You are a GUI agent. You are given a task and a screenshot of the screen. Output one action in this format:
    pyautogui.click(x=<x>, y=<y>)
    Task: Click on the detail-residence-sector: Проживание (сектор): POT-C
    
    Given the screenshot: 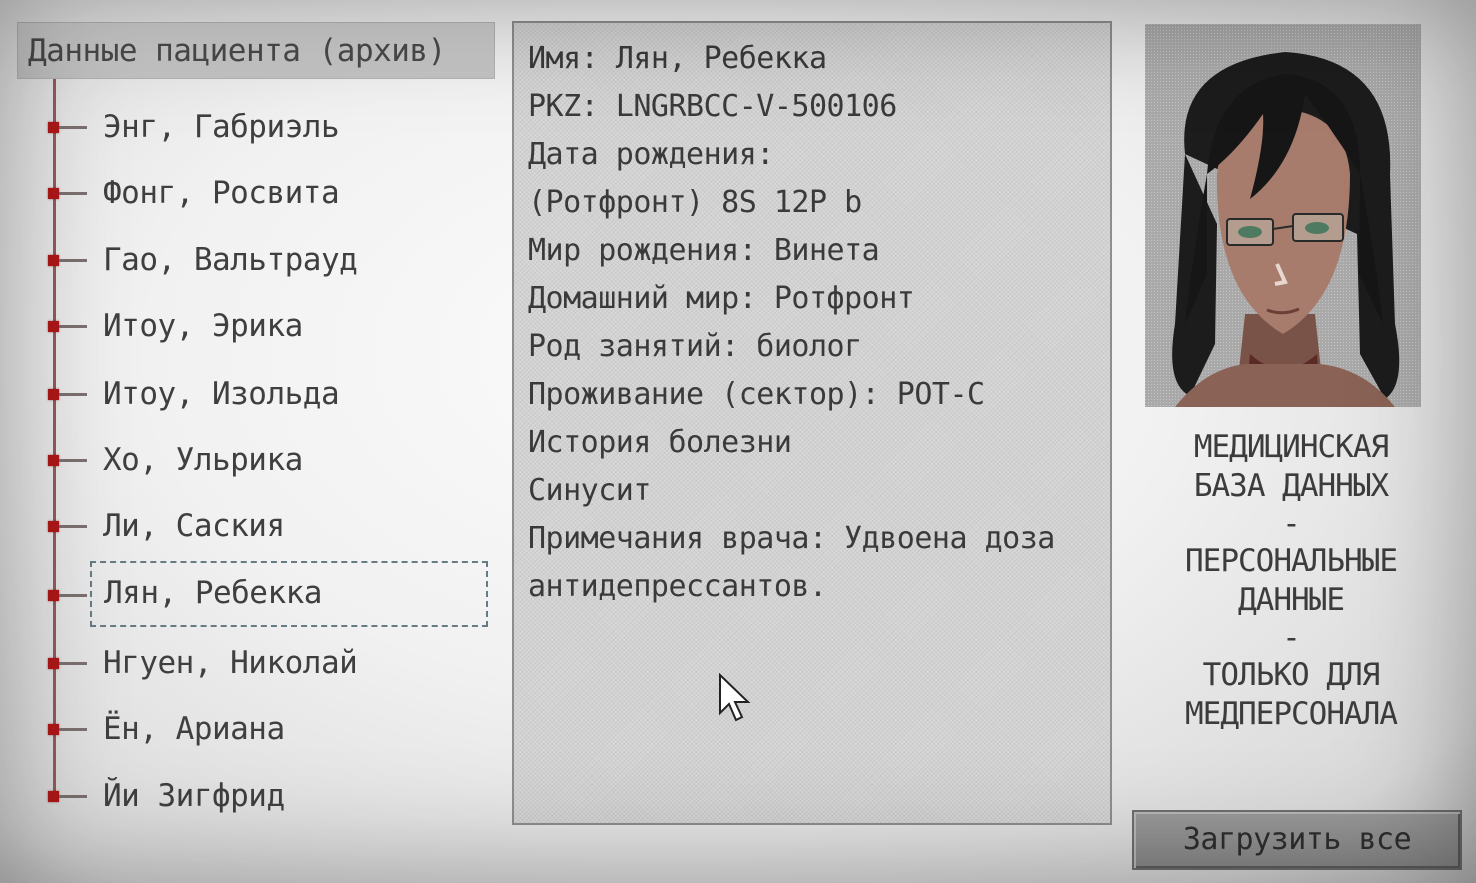 What is the action you would take?
    pyautogui.click(x=756, y=394)
    